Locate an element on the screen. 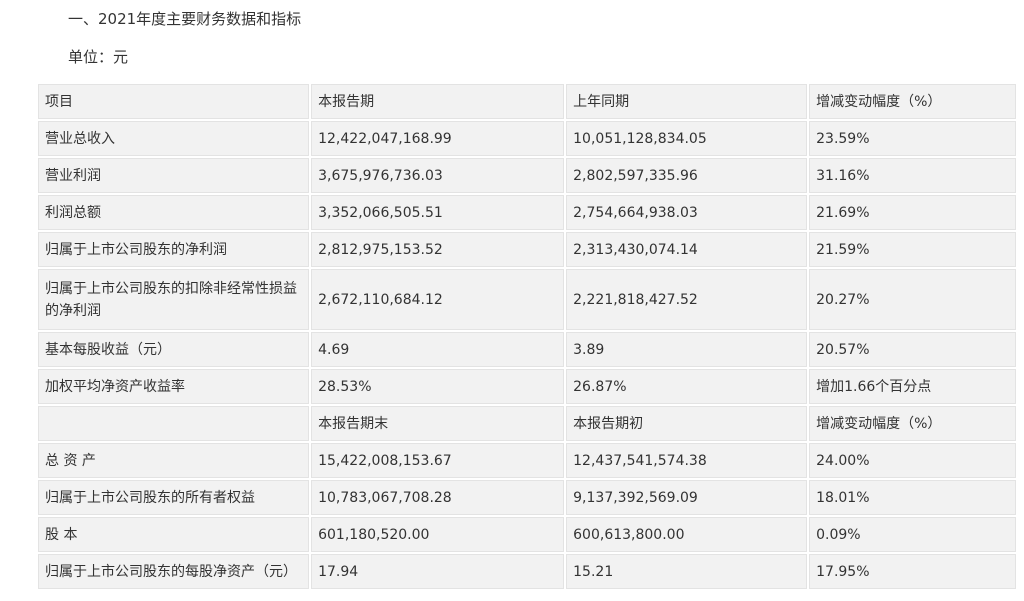  prior-period-value: 2,802,597,335.96 is located at coordinates (687, 175).